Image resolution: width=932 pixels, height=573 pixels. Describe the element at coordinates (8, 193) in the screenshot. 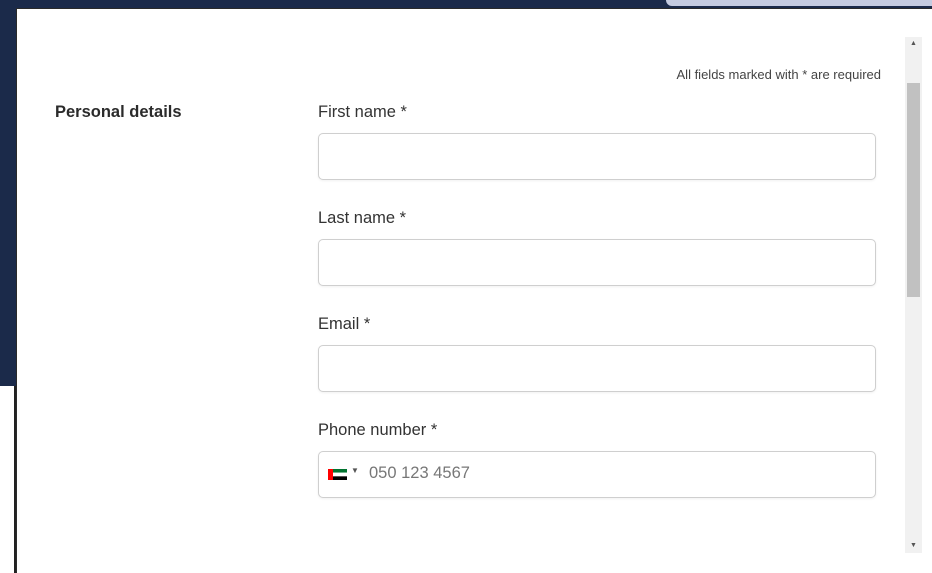

I see `page-backdrop-left` at that location.